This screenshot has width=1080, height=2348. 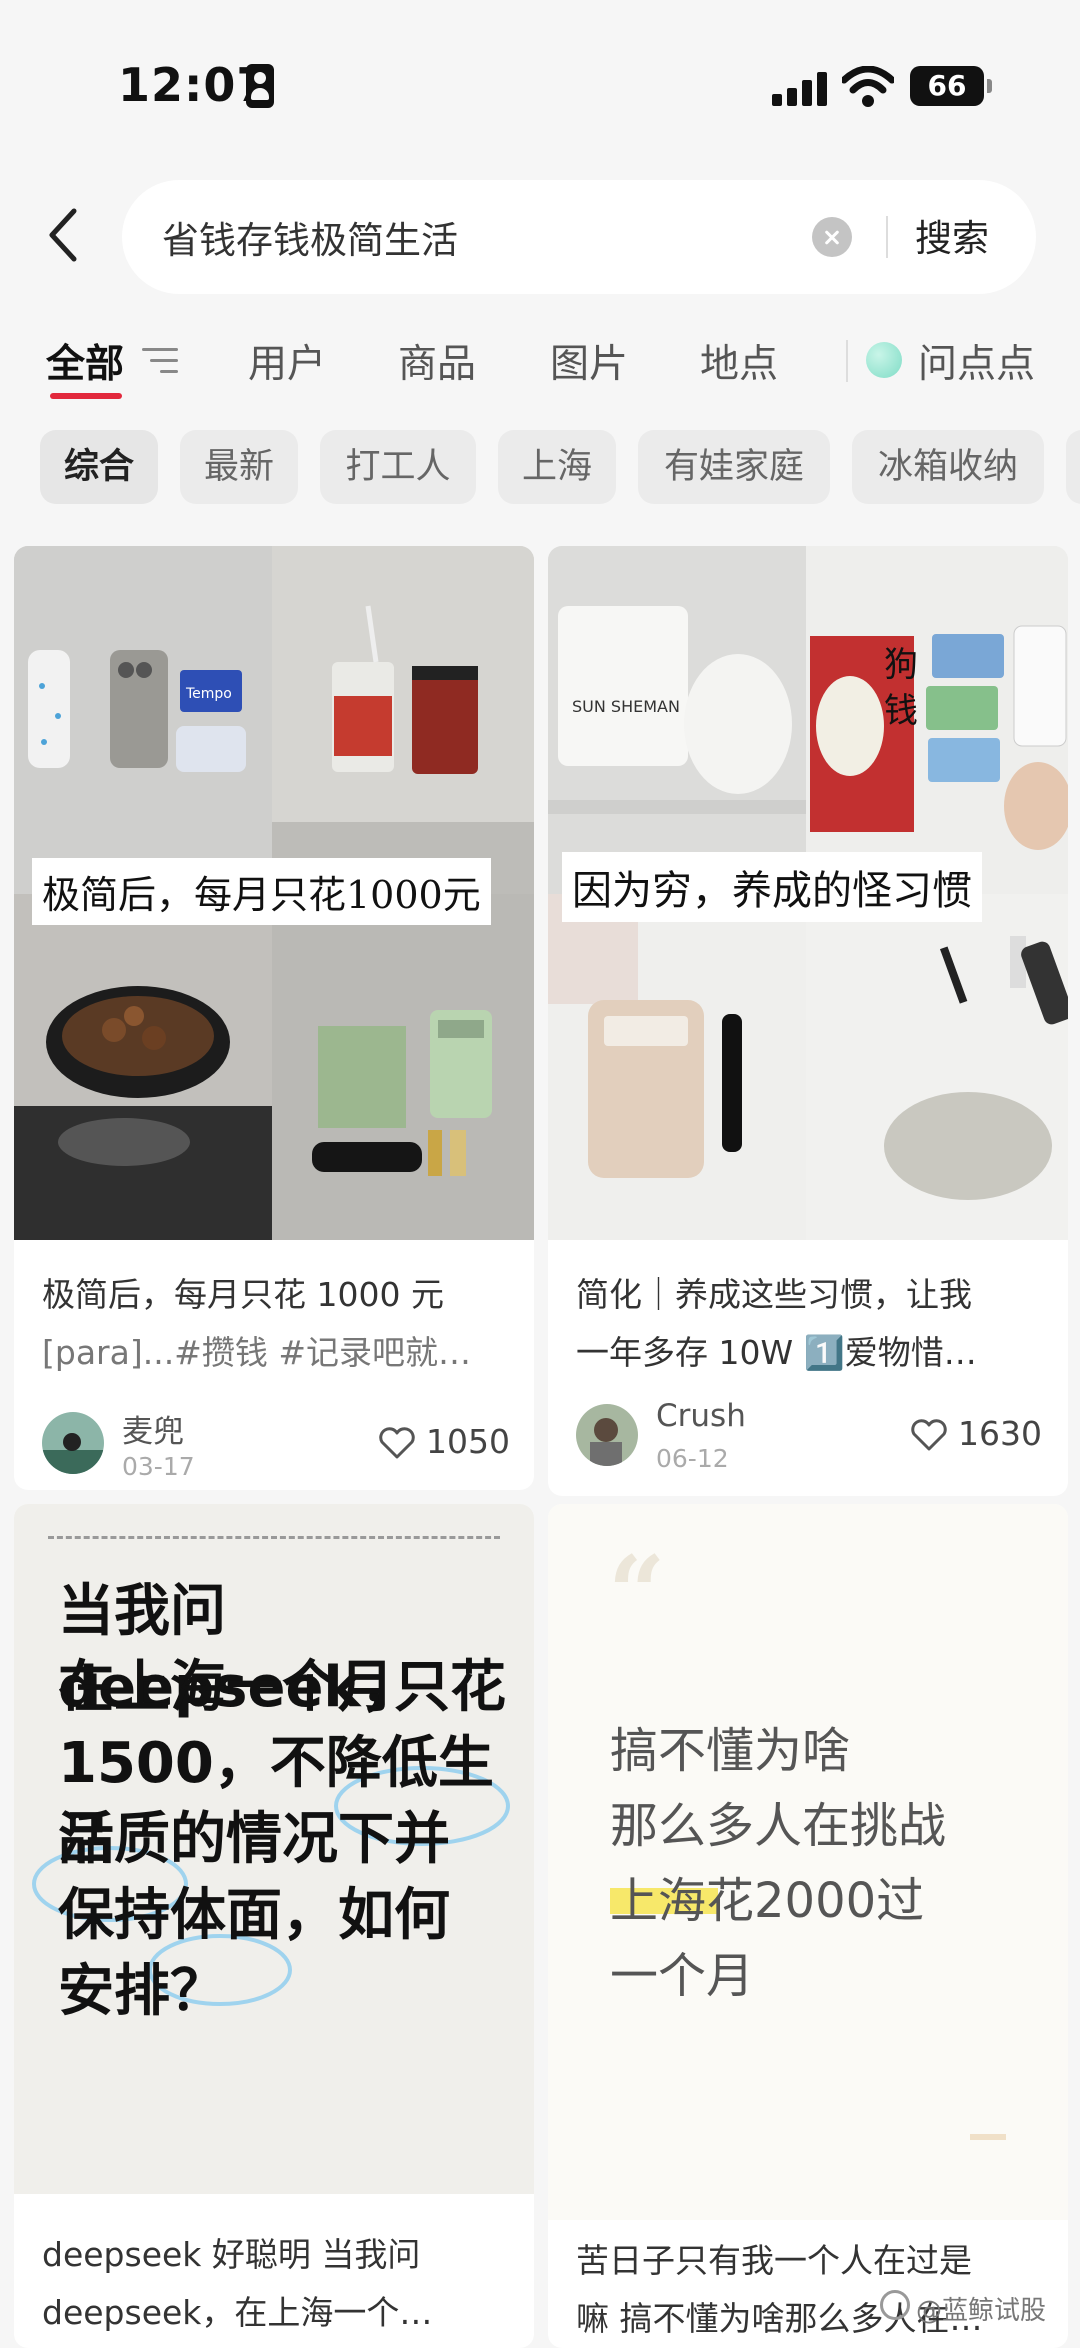 What do you see at coordinates (887, 237) in the screenshot?
I see `search-divider` at bounding box center [887, 237].